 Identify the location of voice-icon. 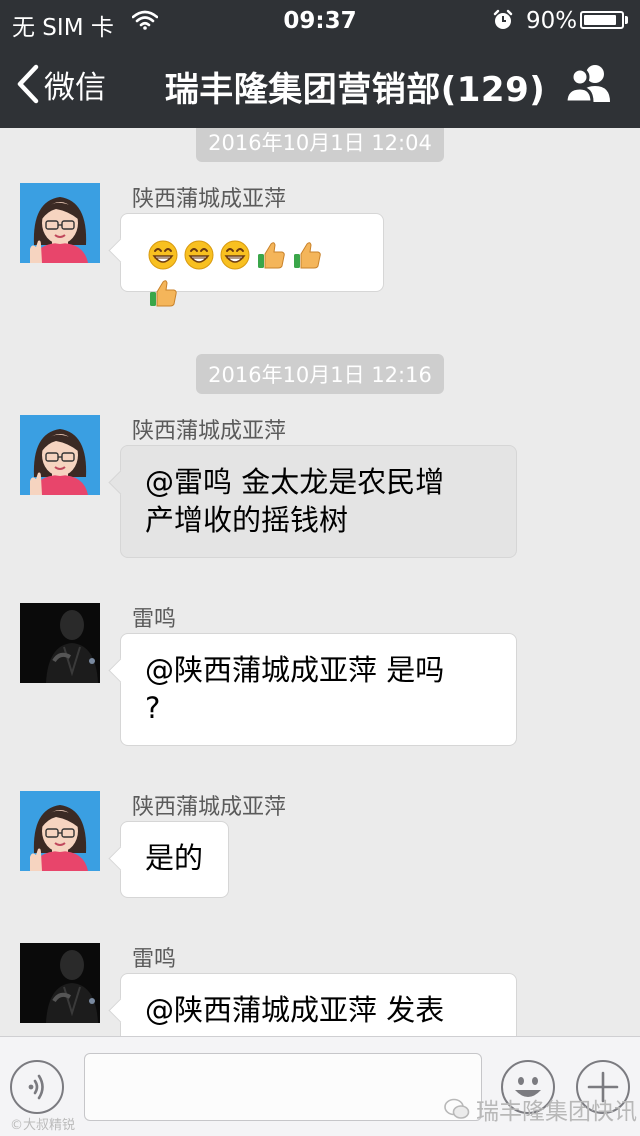
(36, 1087).